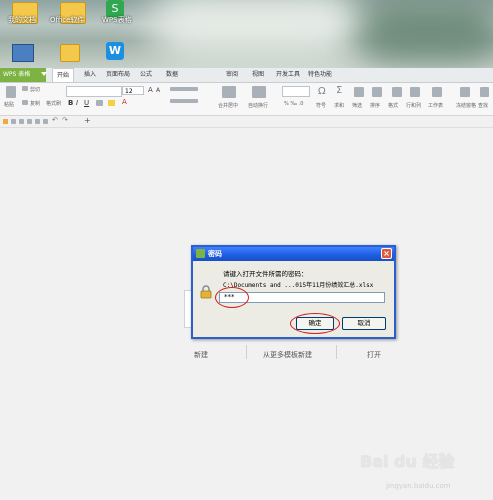 This screenshot has width=493, height=500. I want to click on rows-columns-icon, so click(415, 92).